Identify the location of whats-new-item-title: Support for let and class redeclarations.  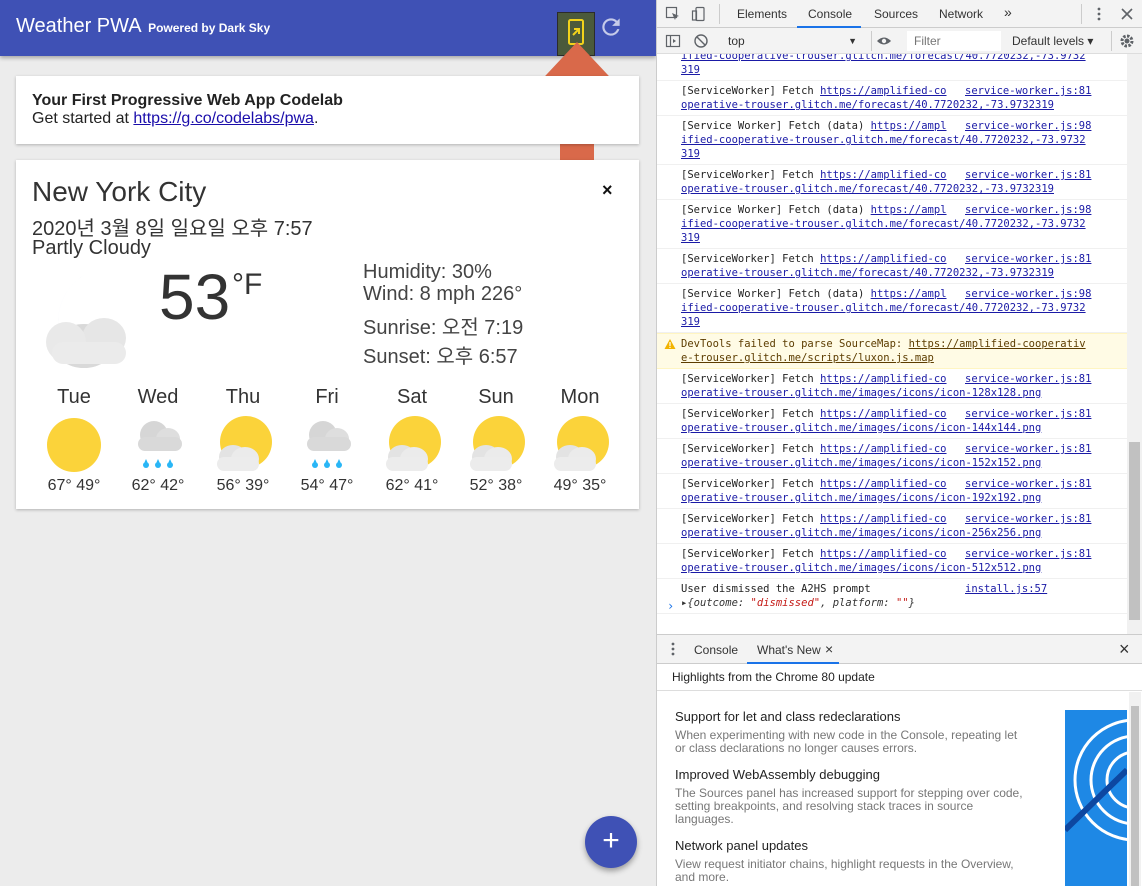
(787, 716).